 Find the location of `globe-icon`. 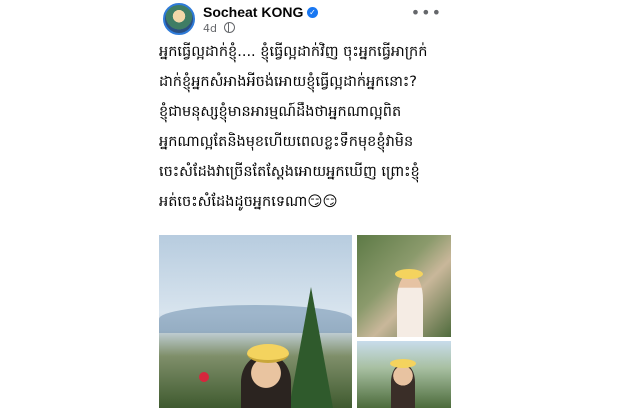

globe-icon is located at coordinates (230, 27).